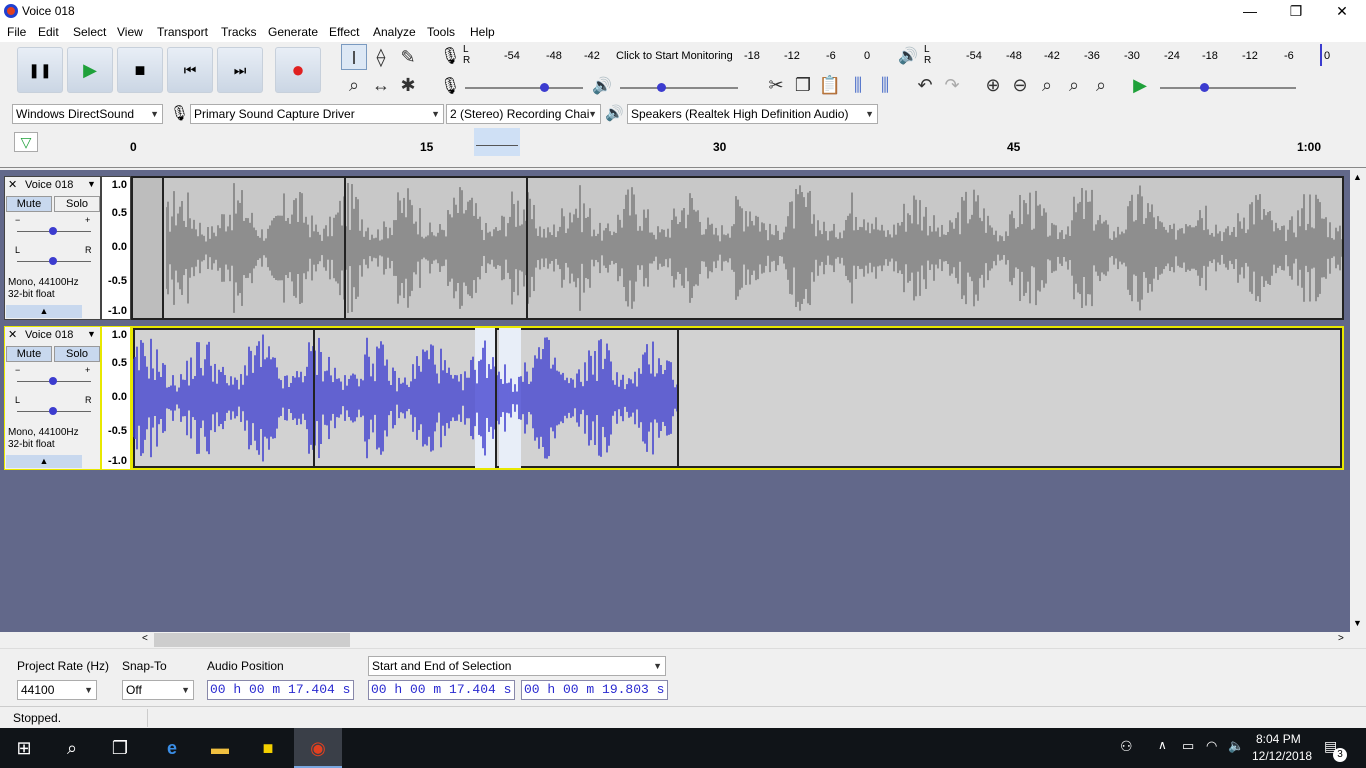  I want to click on zoom-out-button: ⊖, so click(1020, 85).